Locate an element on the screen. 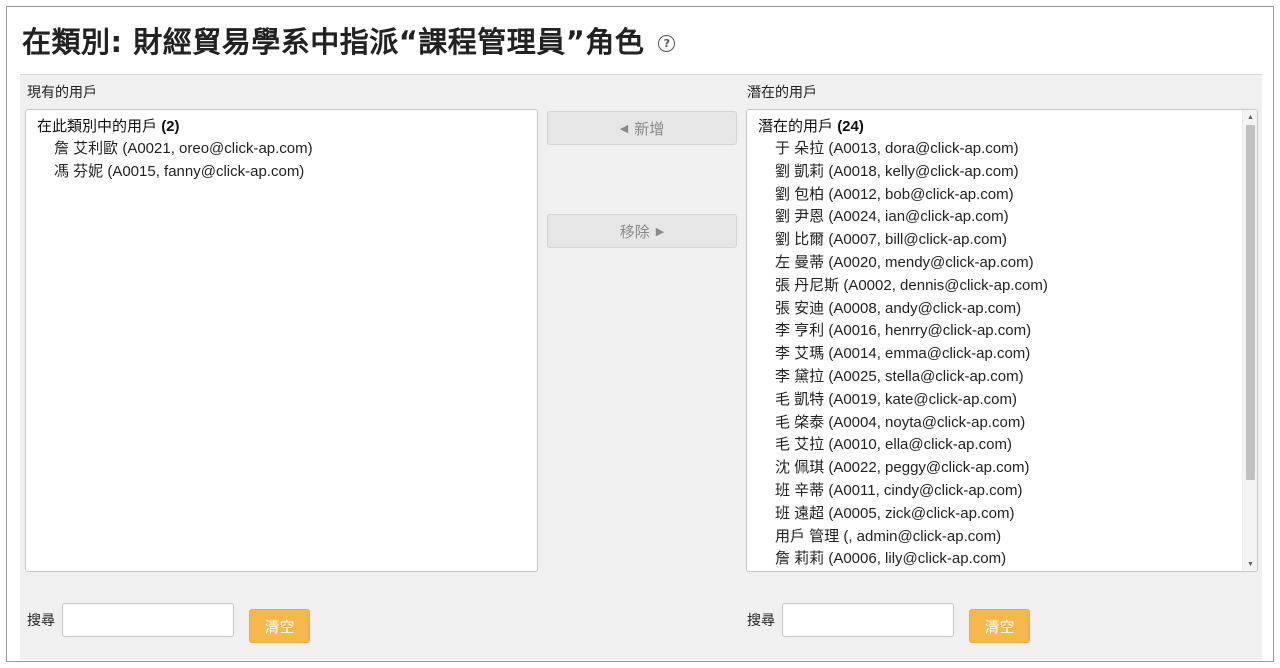  heading-row: 在類別: 財經貿易學系中指派“課程管理員”角色 ? is located at coordinates (640, 40).